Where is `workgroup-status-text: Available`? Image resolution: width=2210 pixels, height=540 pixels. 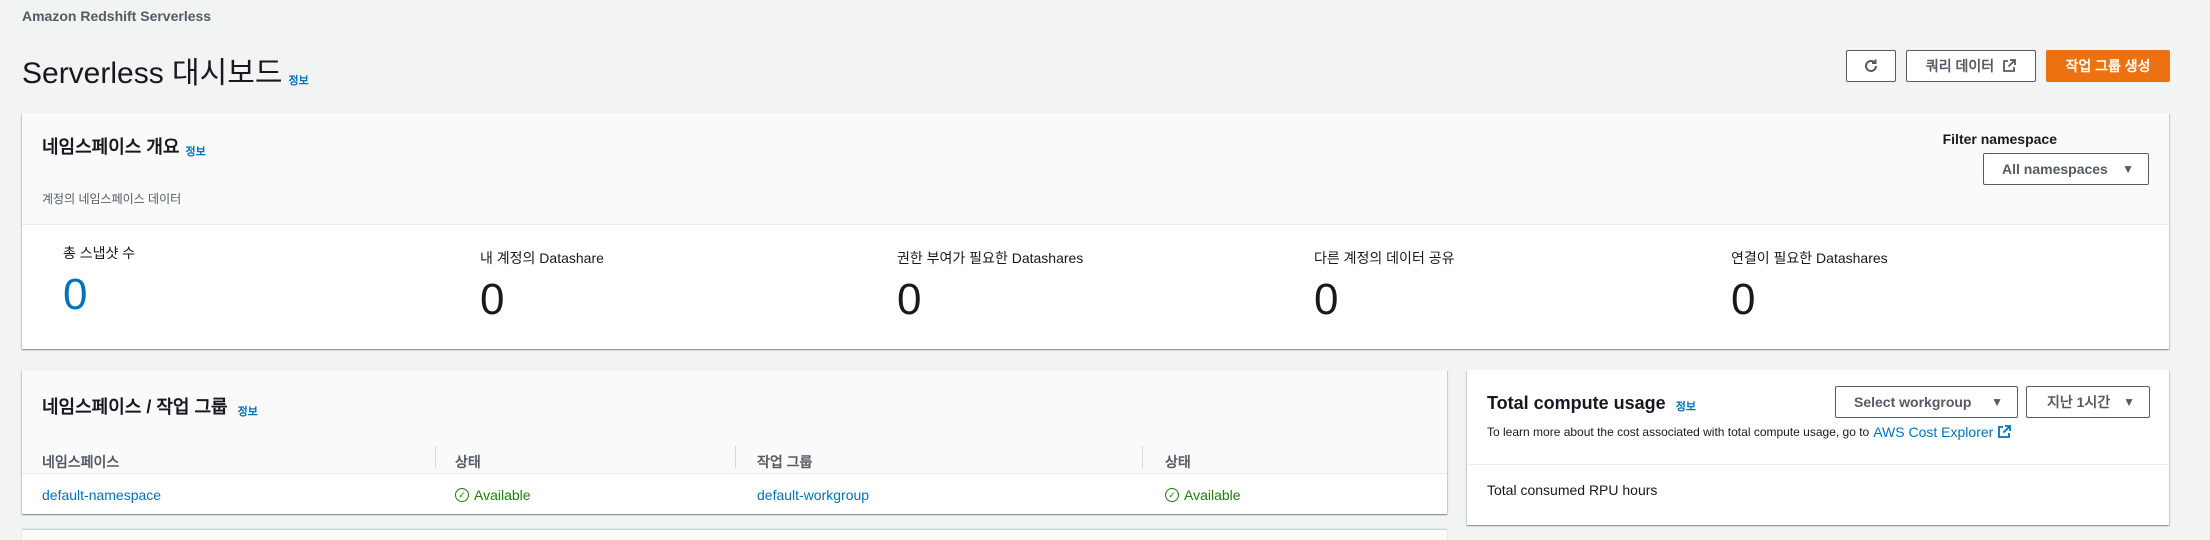 workgroup-status-text: Available is located at coordinates (1212, 495).